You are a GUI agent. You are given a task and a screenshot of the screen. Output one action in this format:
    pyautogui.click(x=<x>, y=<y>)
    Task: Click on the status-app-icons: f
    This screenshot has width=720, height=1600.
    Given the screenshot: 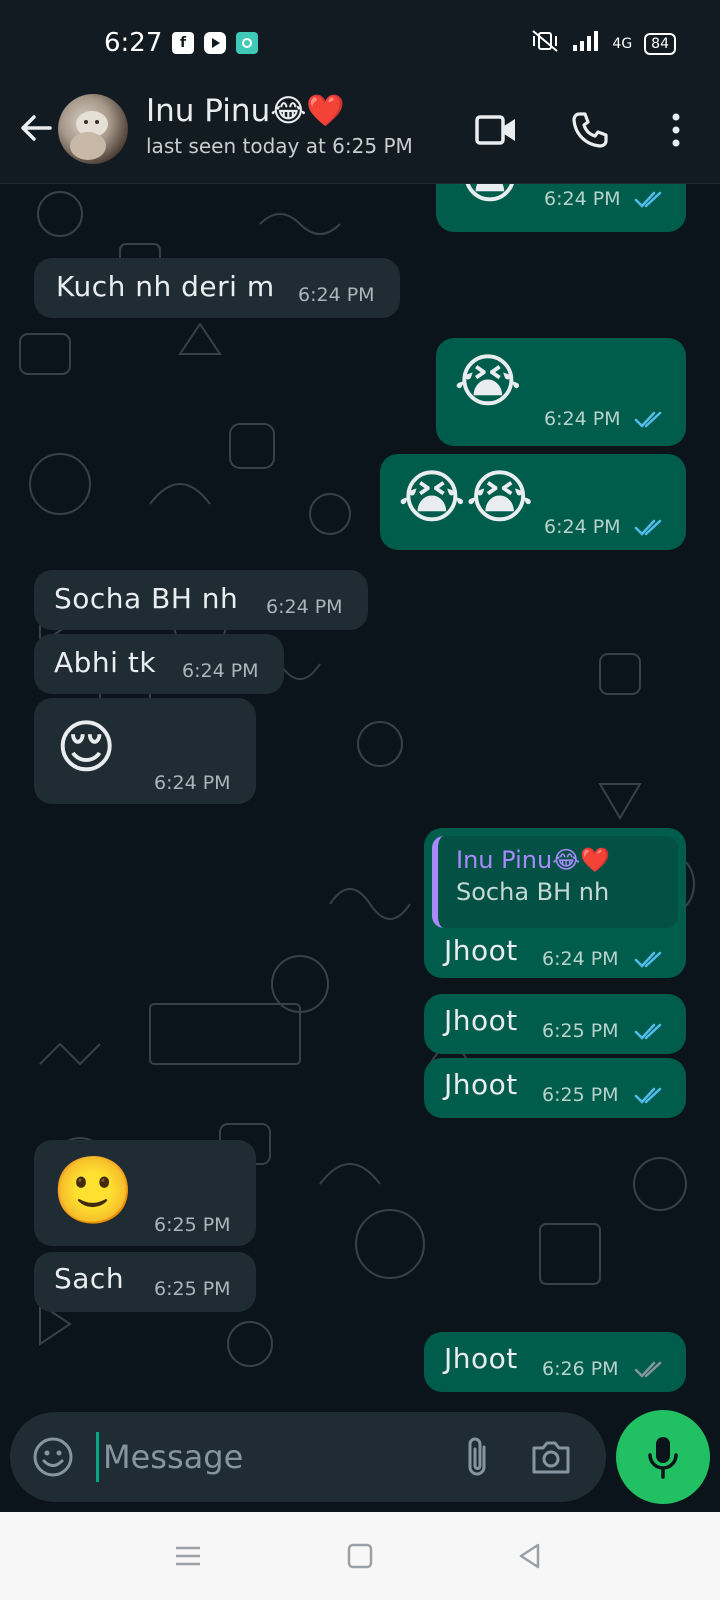 What is the action you would take?
    pyautogui.click(x=215, y=43)
    